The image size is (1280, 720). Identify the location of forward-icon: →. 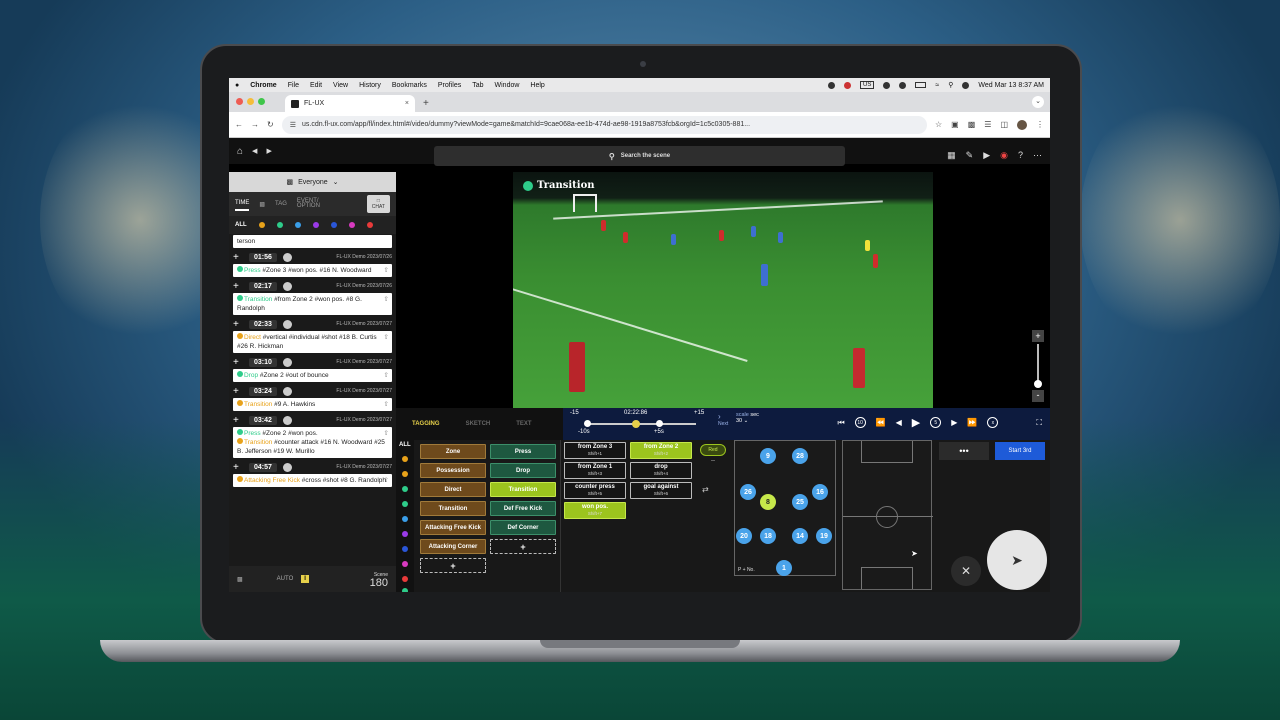
(255, 124).